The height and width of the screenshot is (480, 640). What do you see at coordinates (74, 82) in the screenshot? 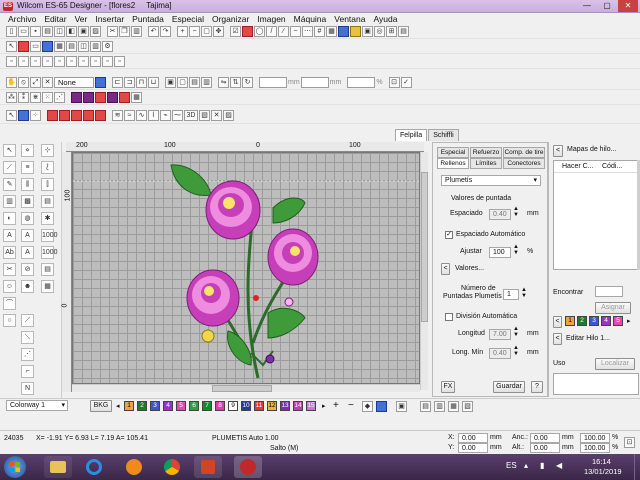
I see `none-dropdown: None` at bounding box center [74, 82].